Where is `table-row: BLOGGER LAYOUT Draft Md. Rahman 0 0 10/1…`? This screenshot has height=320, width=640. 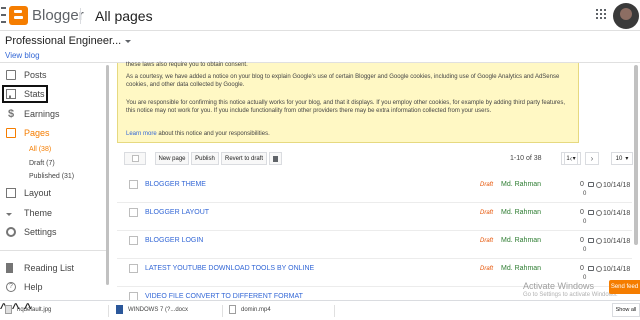 table-row: BLOGGER LAYOUT Draft Md. Rahman 0 0 10/1… is located at coordinates (374, 217).